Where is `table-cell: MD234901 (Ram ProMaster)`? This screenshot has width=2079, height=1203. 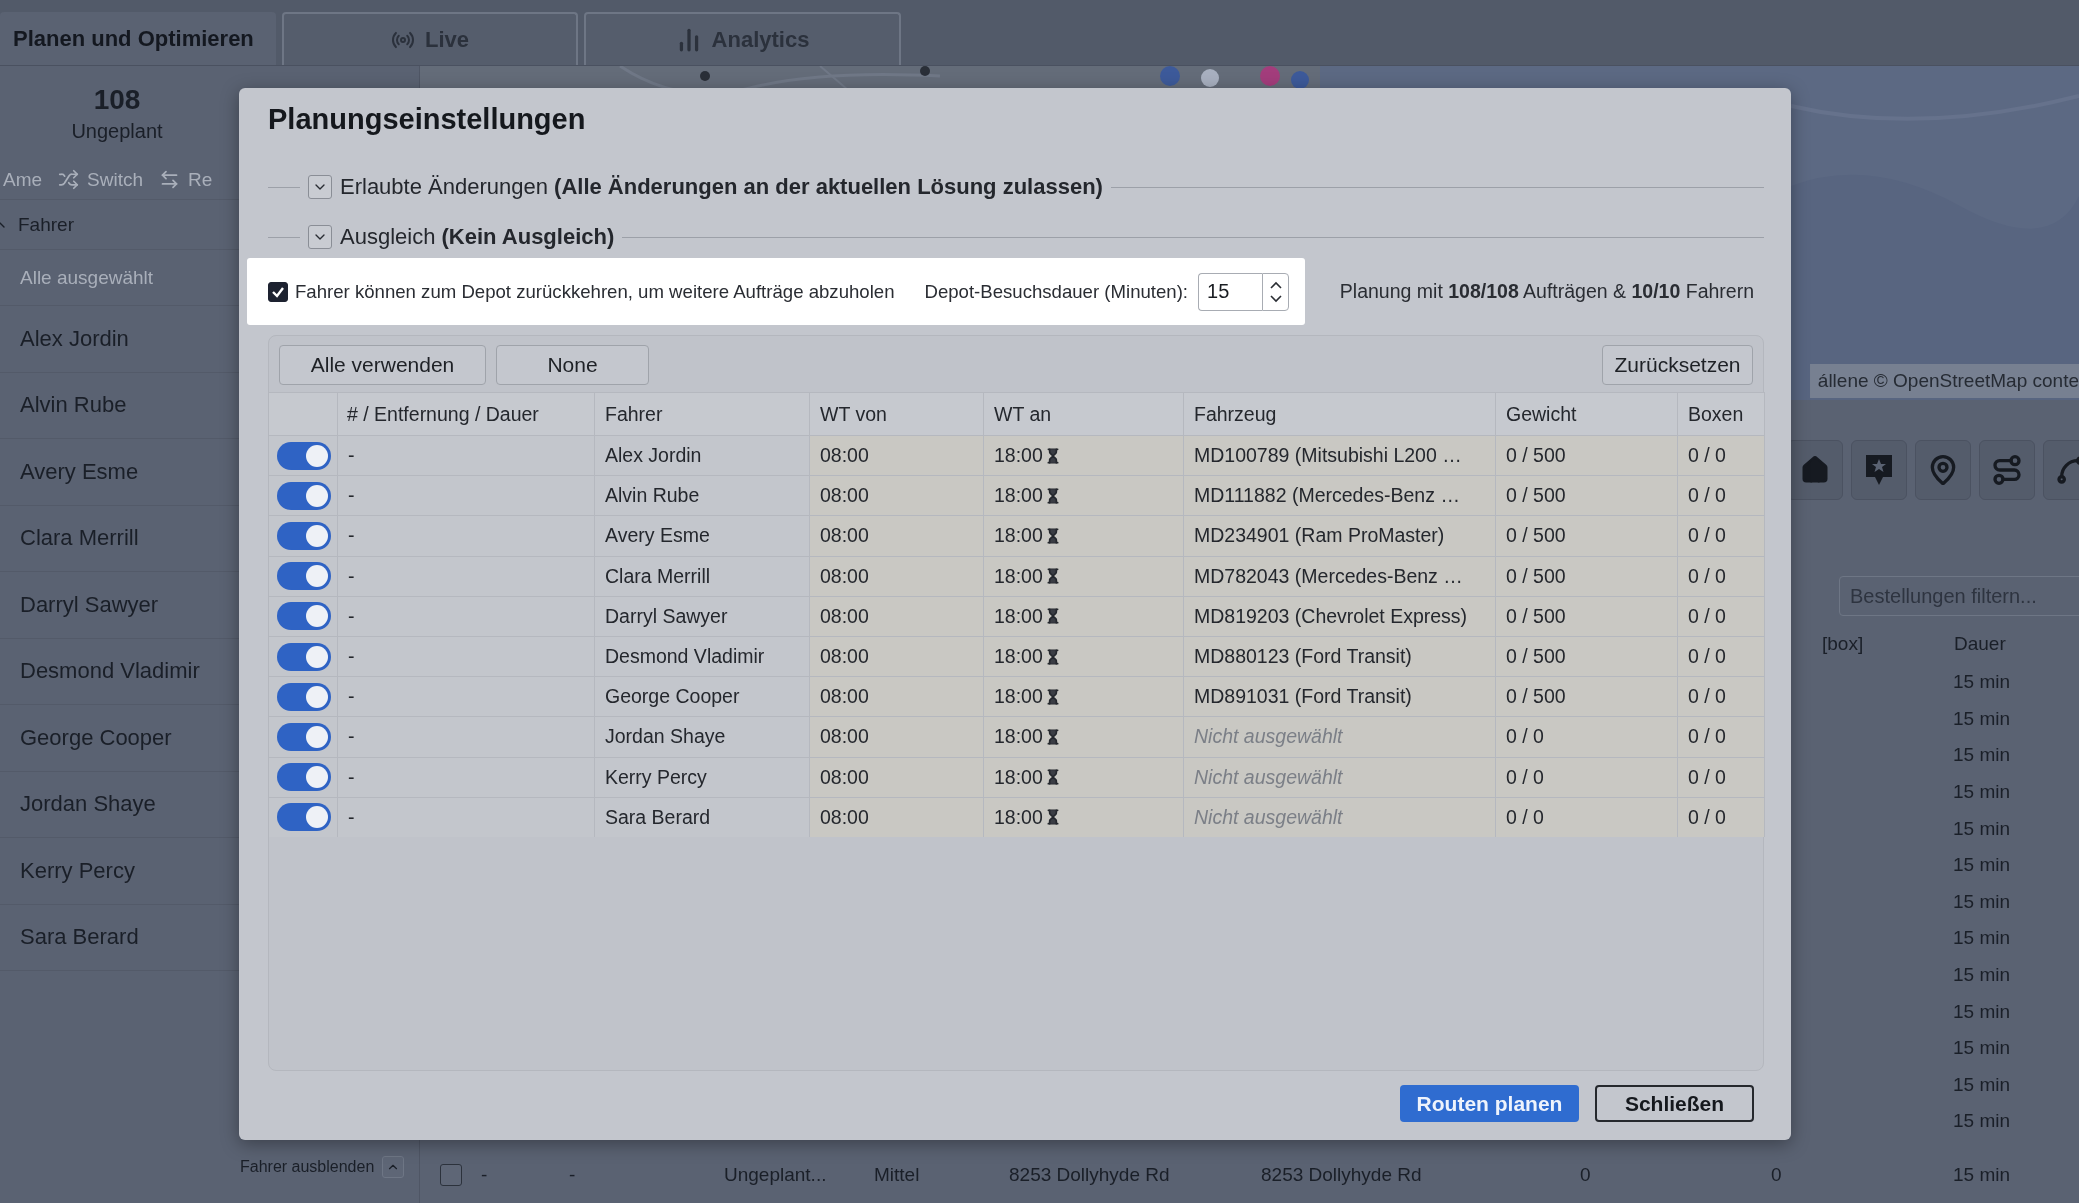 table-cell: MD234901 (Ram ProMaster) is located at coordinates (1340, 535).